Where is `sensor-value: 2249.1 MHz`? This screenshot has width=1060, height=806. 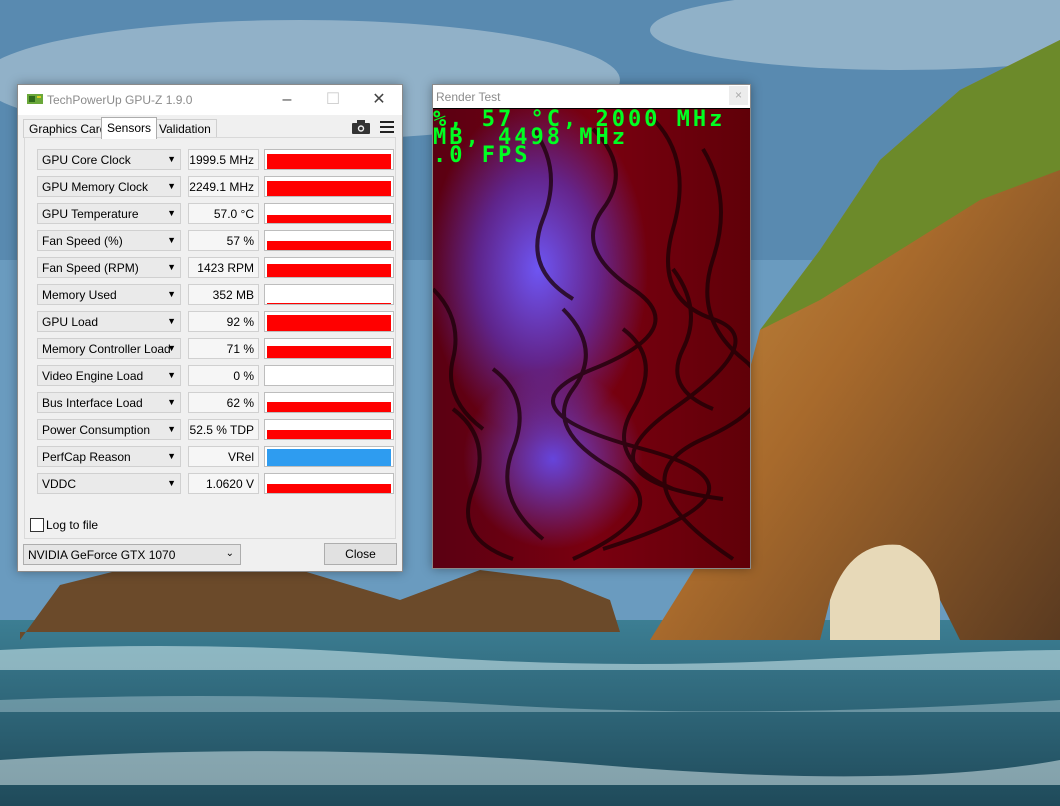
sensor-value: 2249.1 MHz is located at coordinates (221, 187).